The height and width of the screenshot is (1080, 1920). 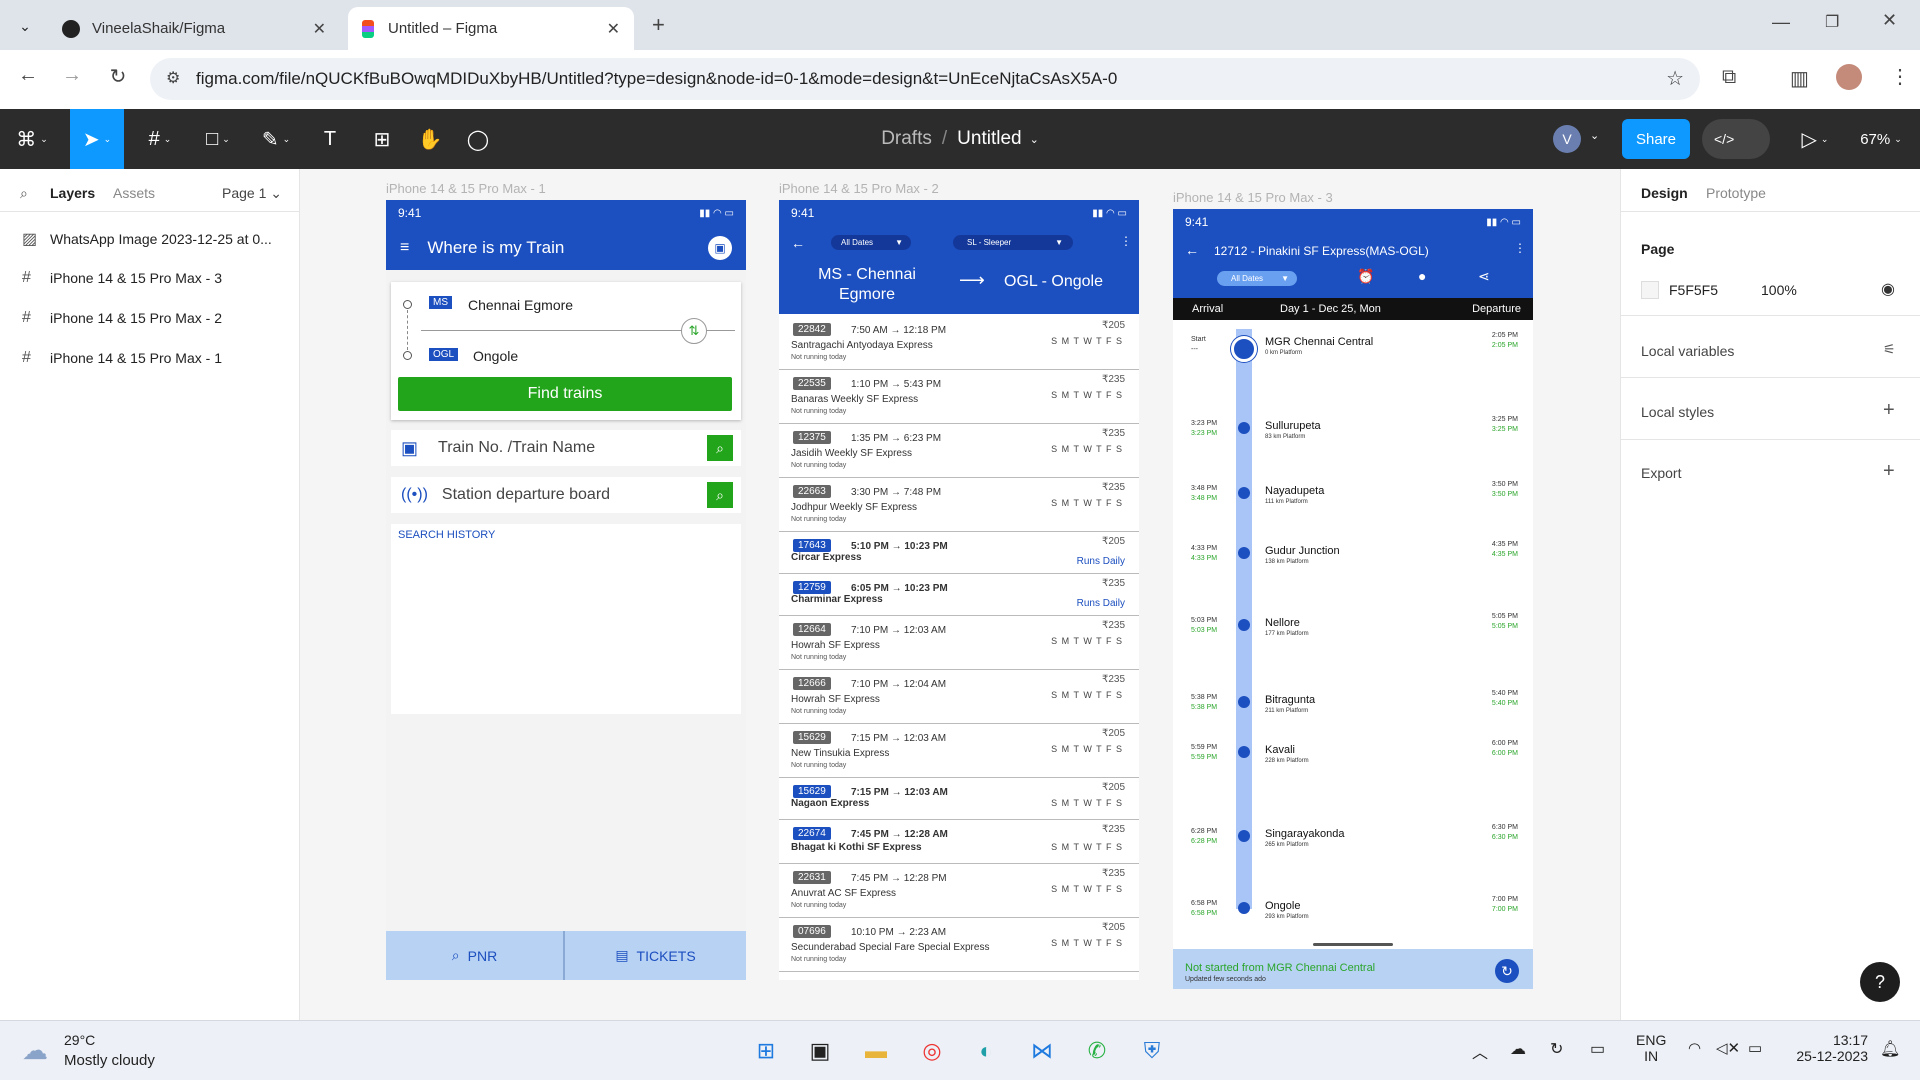 What do you see at coordinates (25, 26) in the screenshot?
I see `tab-list-button: ⌄` at bounding box center [25, 26].